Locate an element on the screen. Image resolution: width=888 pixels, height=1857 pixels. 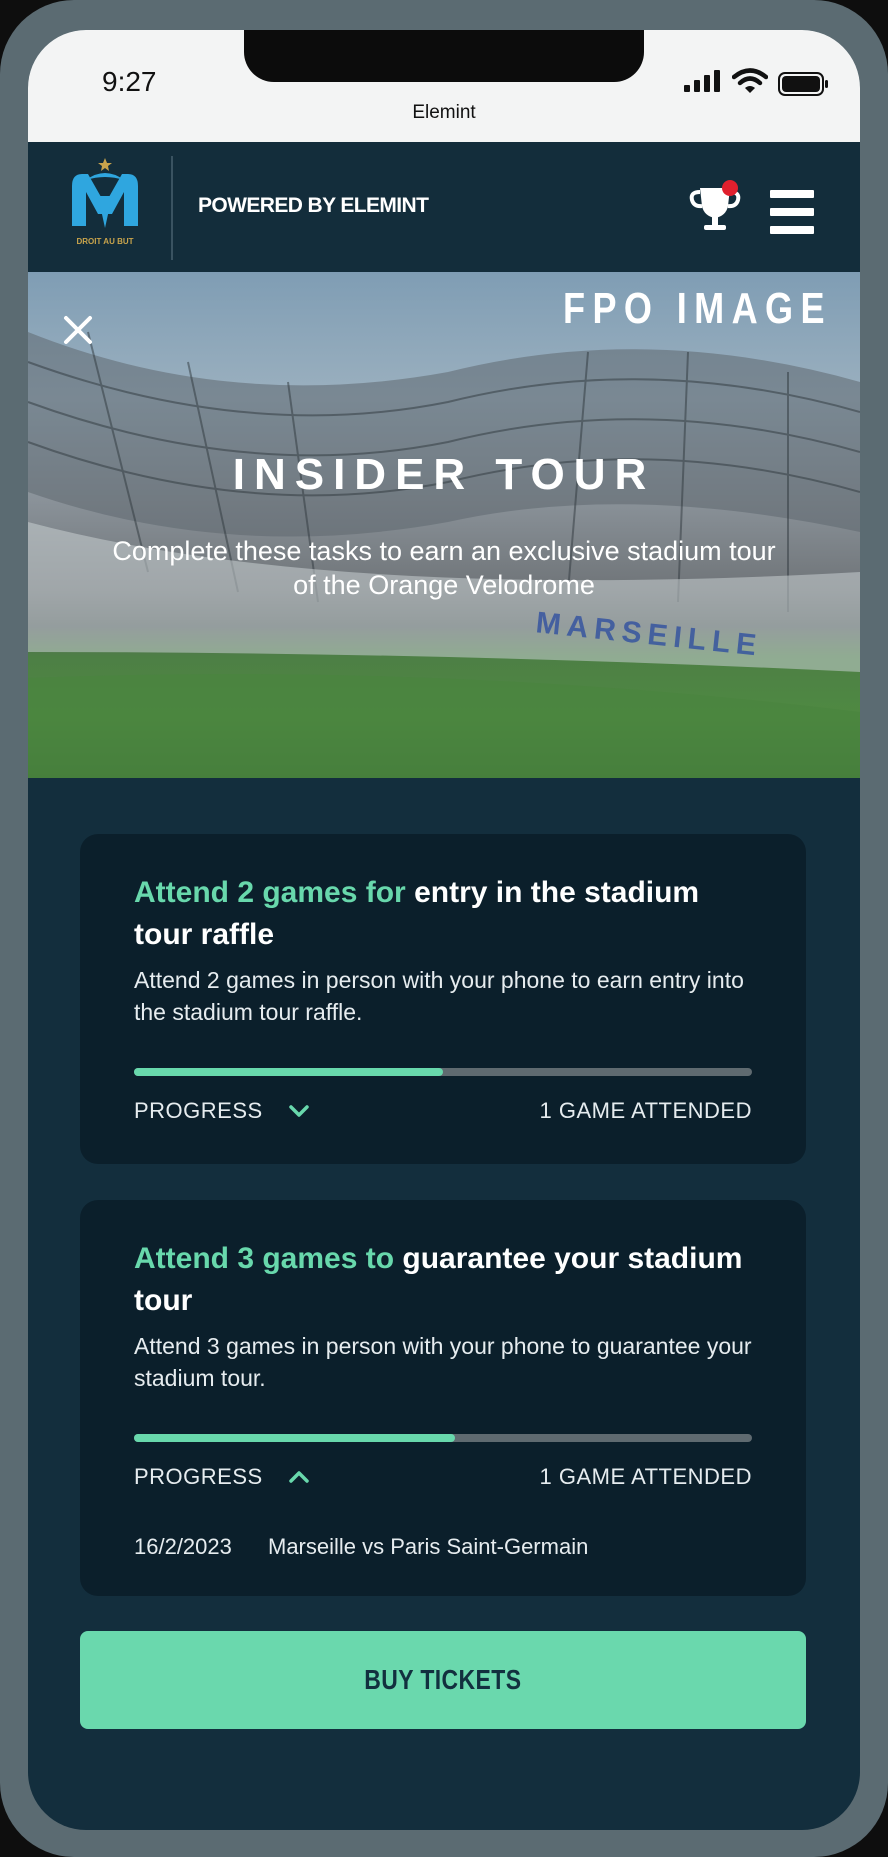
powered-by-label: POWERED BY ELEMINT is located at coordinates (313, 205).